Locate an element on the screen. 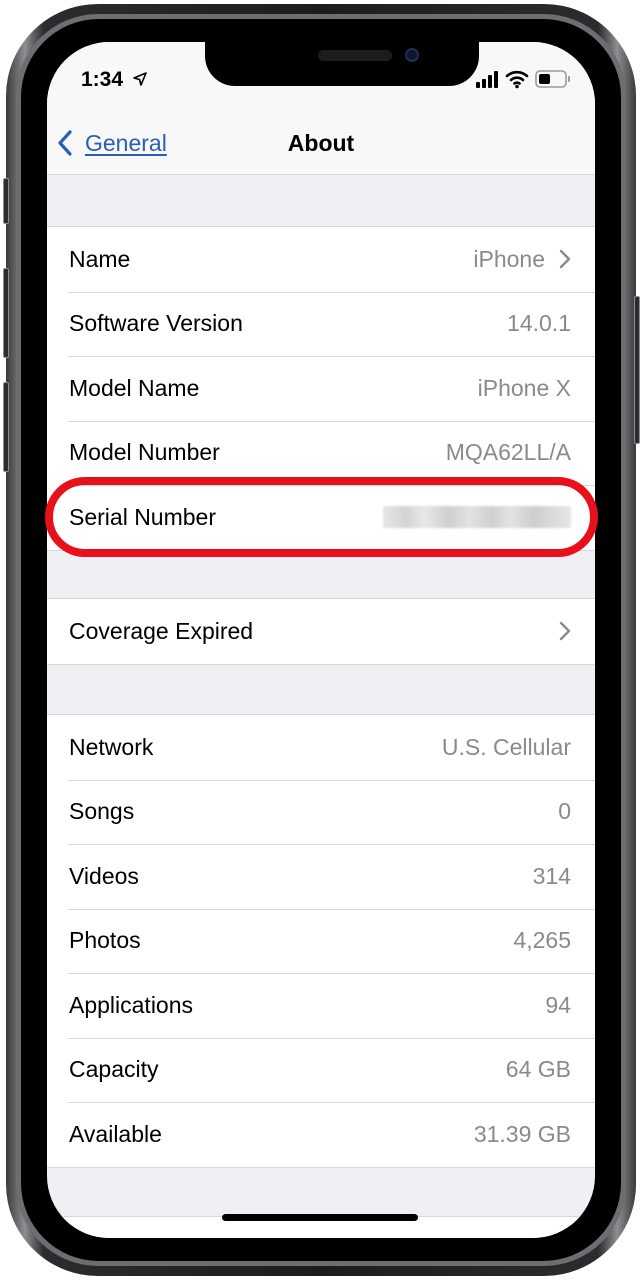 Image resolution: width=642 pixels, height=1280 pixels. earpiece-speaker is located at coordinates (355, 55).